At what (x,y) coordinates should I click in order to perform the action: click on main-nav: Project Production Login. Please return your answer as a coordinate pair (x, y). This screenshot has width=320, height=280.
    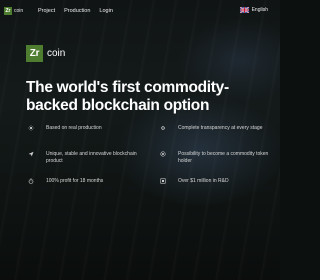
    Looking at the image, I should click on (75, 11).